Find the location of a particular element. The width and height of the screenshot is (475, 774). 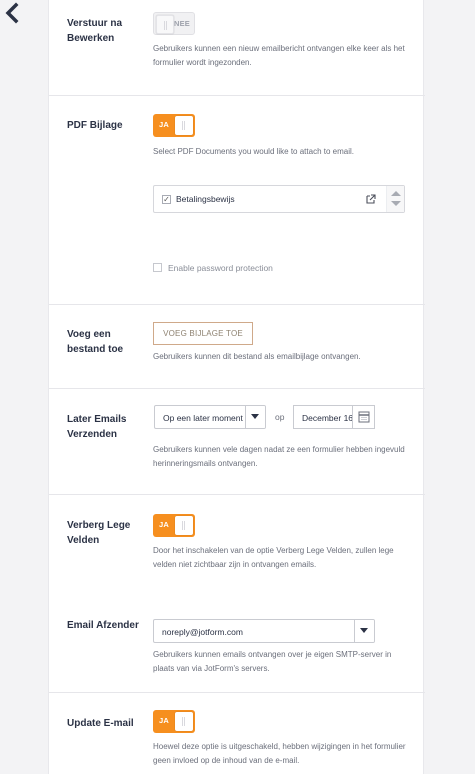

sender-email-label: Email Afzender is located at coordinates (103, 625).